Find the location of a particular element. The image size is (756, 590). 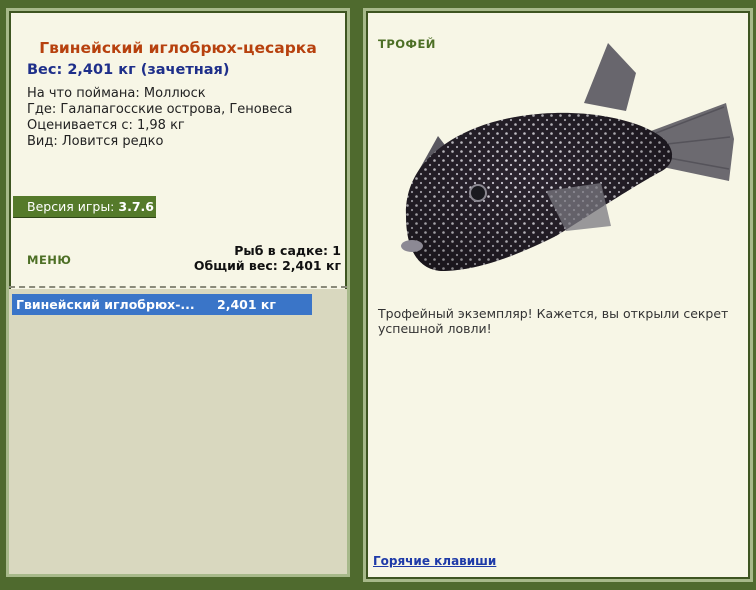

version-value: 3.7.6 is located at coordinates (136, 206).